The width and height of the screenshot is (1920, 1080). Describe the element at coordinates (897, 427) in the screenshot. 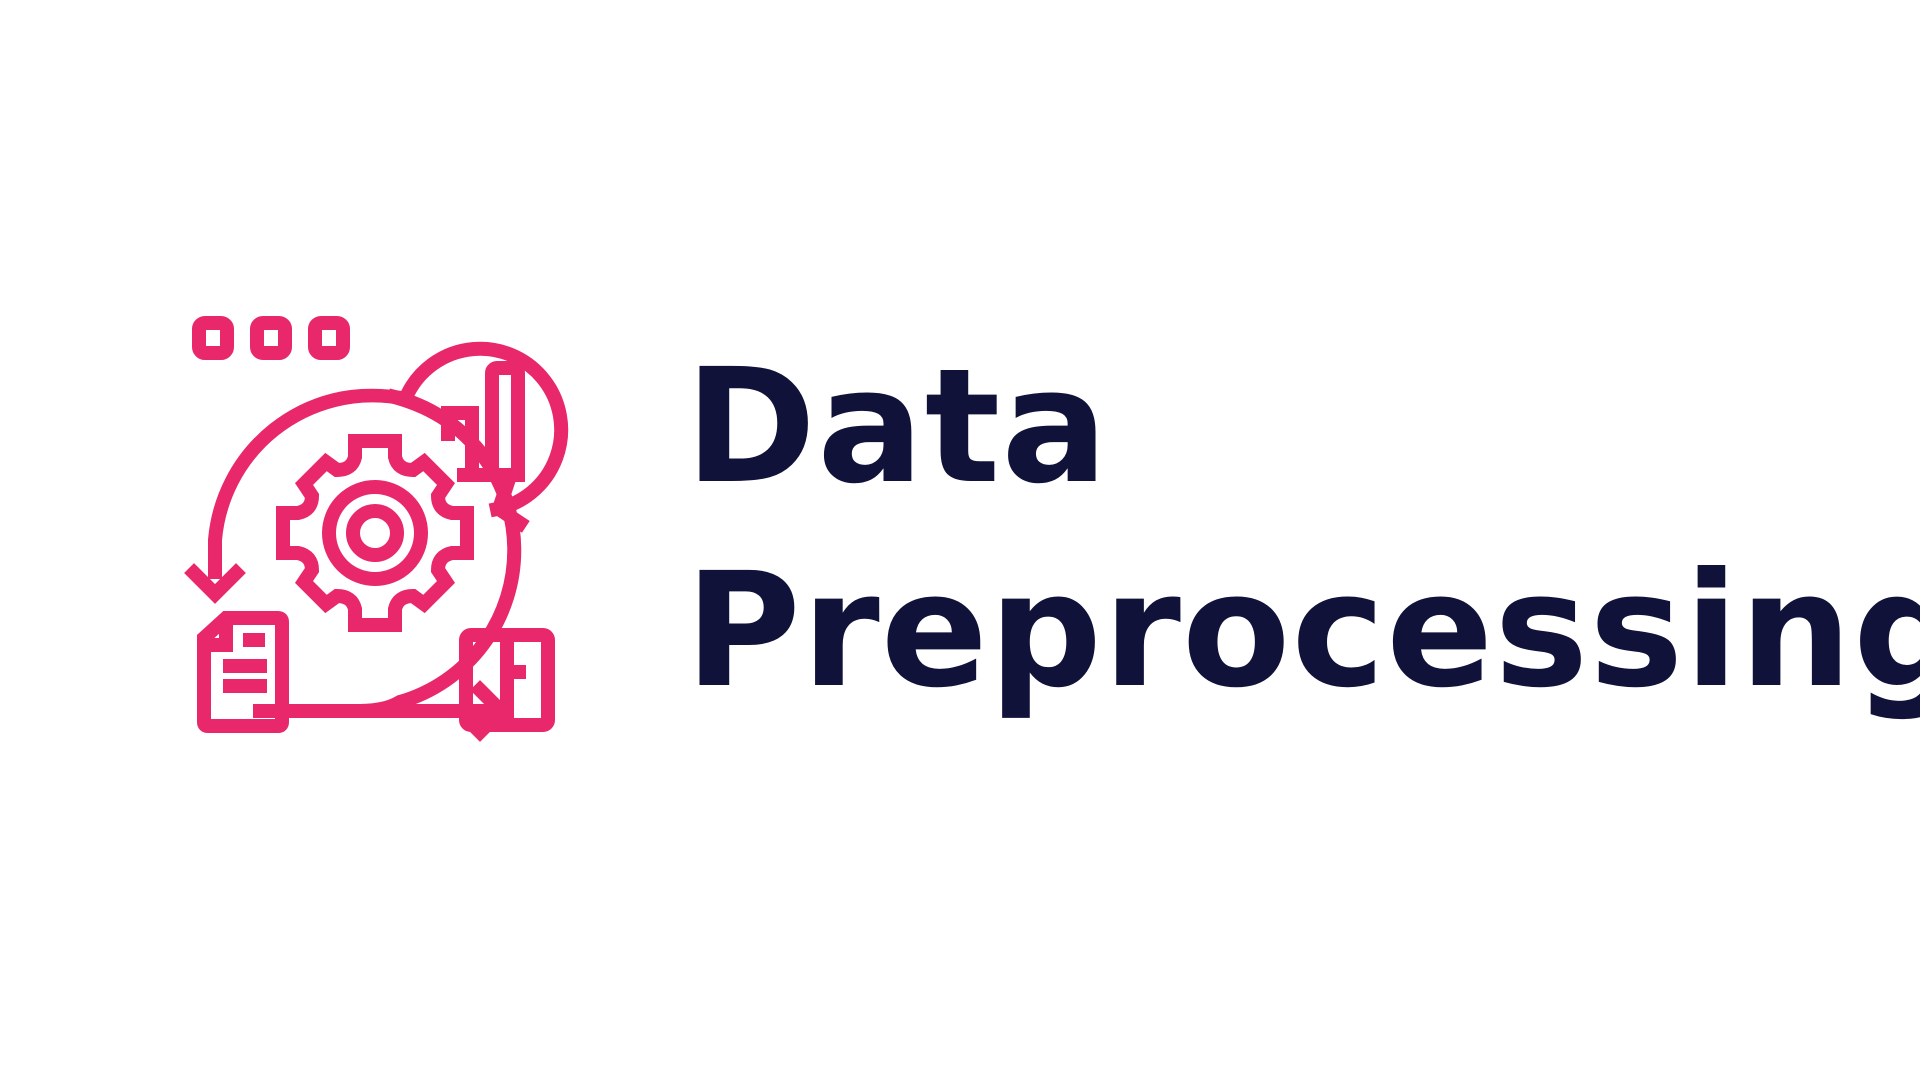

I see `title-line-1: Data` at that location.